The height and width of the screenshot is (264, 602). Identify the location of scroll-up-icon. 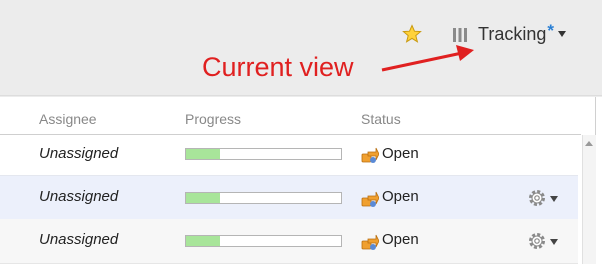
(589, 143).